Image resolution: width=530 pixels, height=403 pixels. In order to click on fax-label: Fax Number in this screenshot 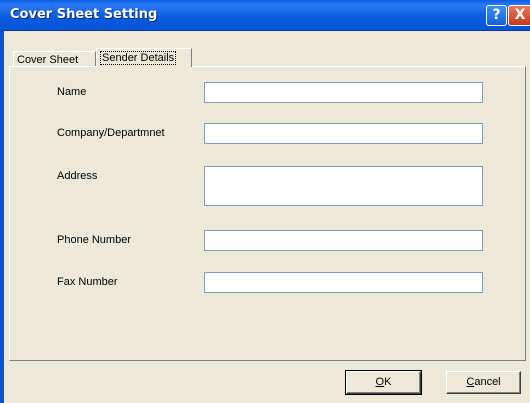, I will do `click(87, 282)`.